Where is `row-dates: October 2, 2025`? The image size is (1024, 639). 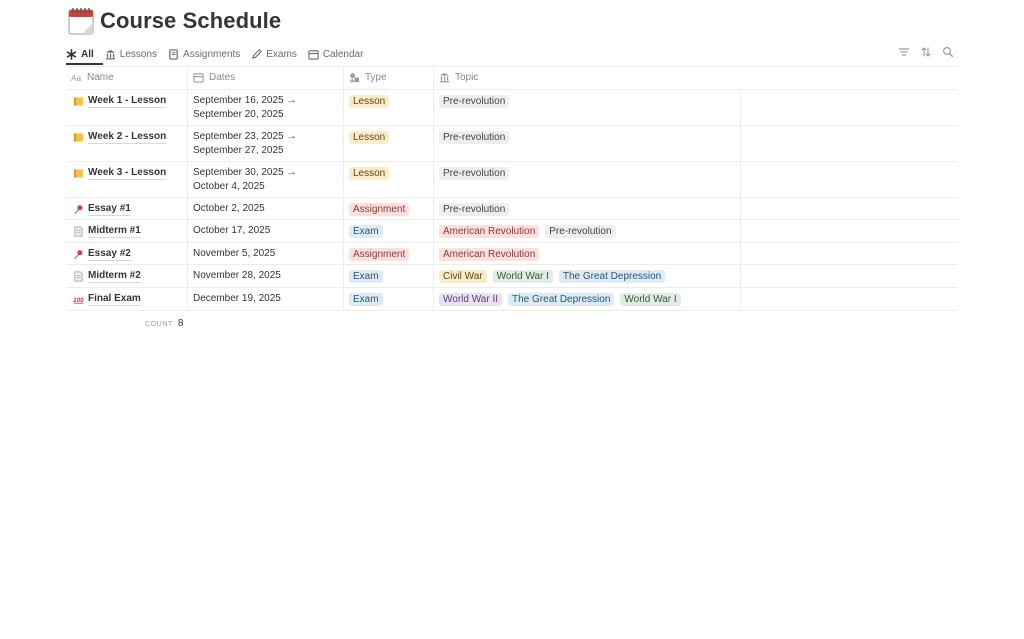 row-dates: October 2, 2025 is located at coordinates (229, 209).